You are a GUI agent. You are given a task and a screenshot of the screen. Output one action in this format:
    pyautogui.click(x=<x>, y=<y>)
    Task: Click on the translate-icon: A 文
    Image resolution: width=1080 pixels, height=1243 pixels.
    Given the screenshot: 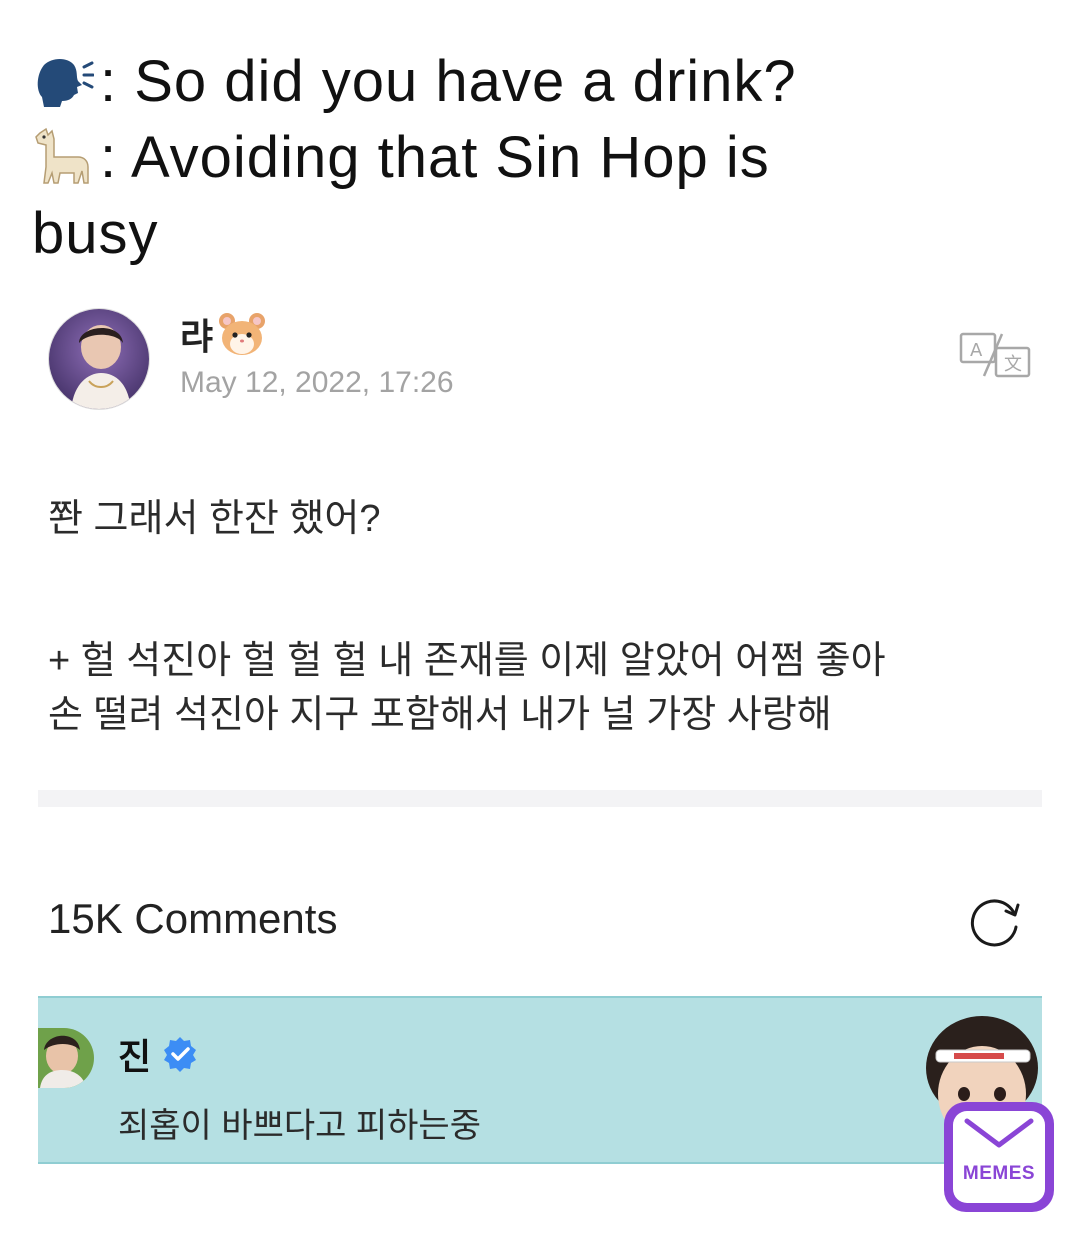 What is the action you would take?
    pyautogui.click(x=995, y=355)
    